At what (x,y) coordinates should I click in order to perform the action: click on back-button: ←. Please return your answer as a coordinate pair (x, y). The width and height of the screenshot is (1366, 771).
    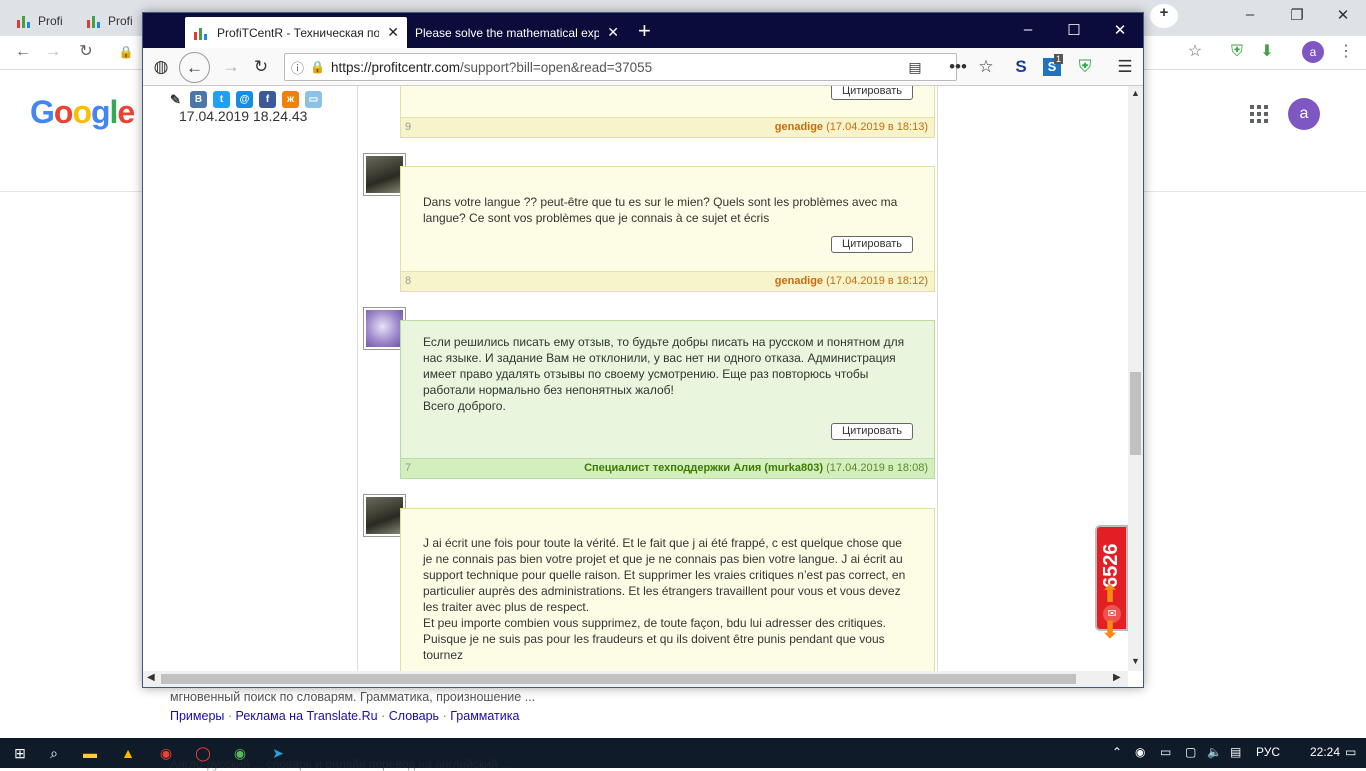
    Looking at the image, I should click on (194, 67).